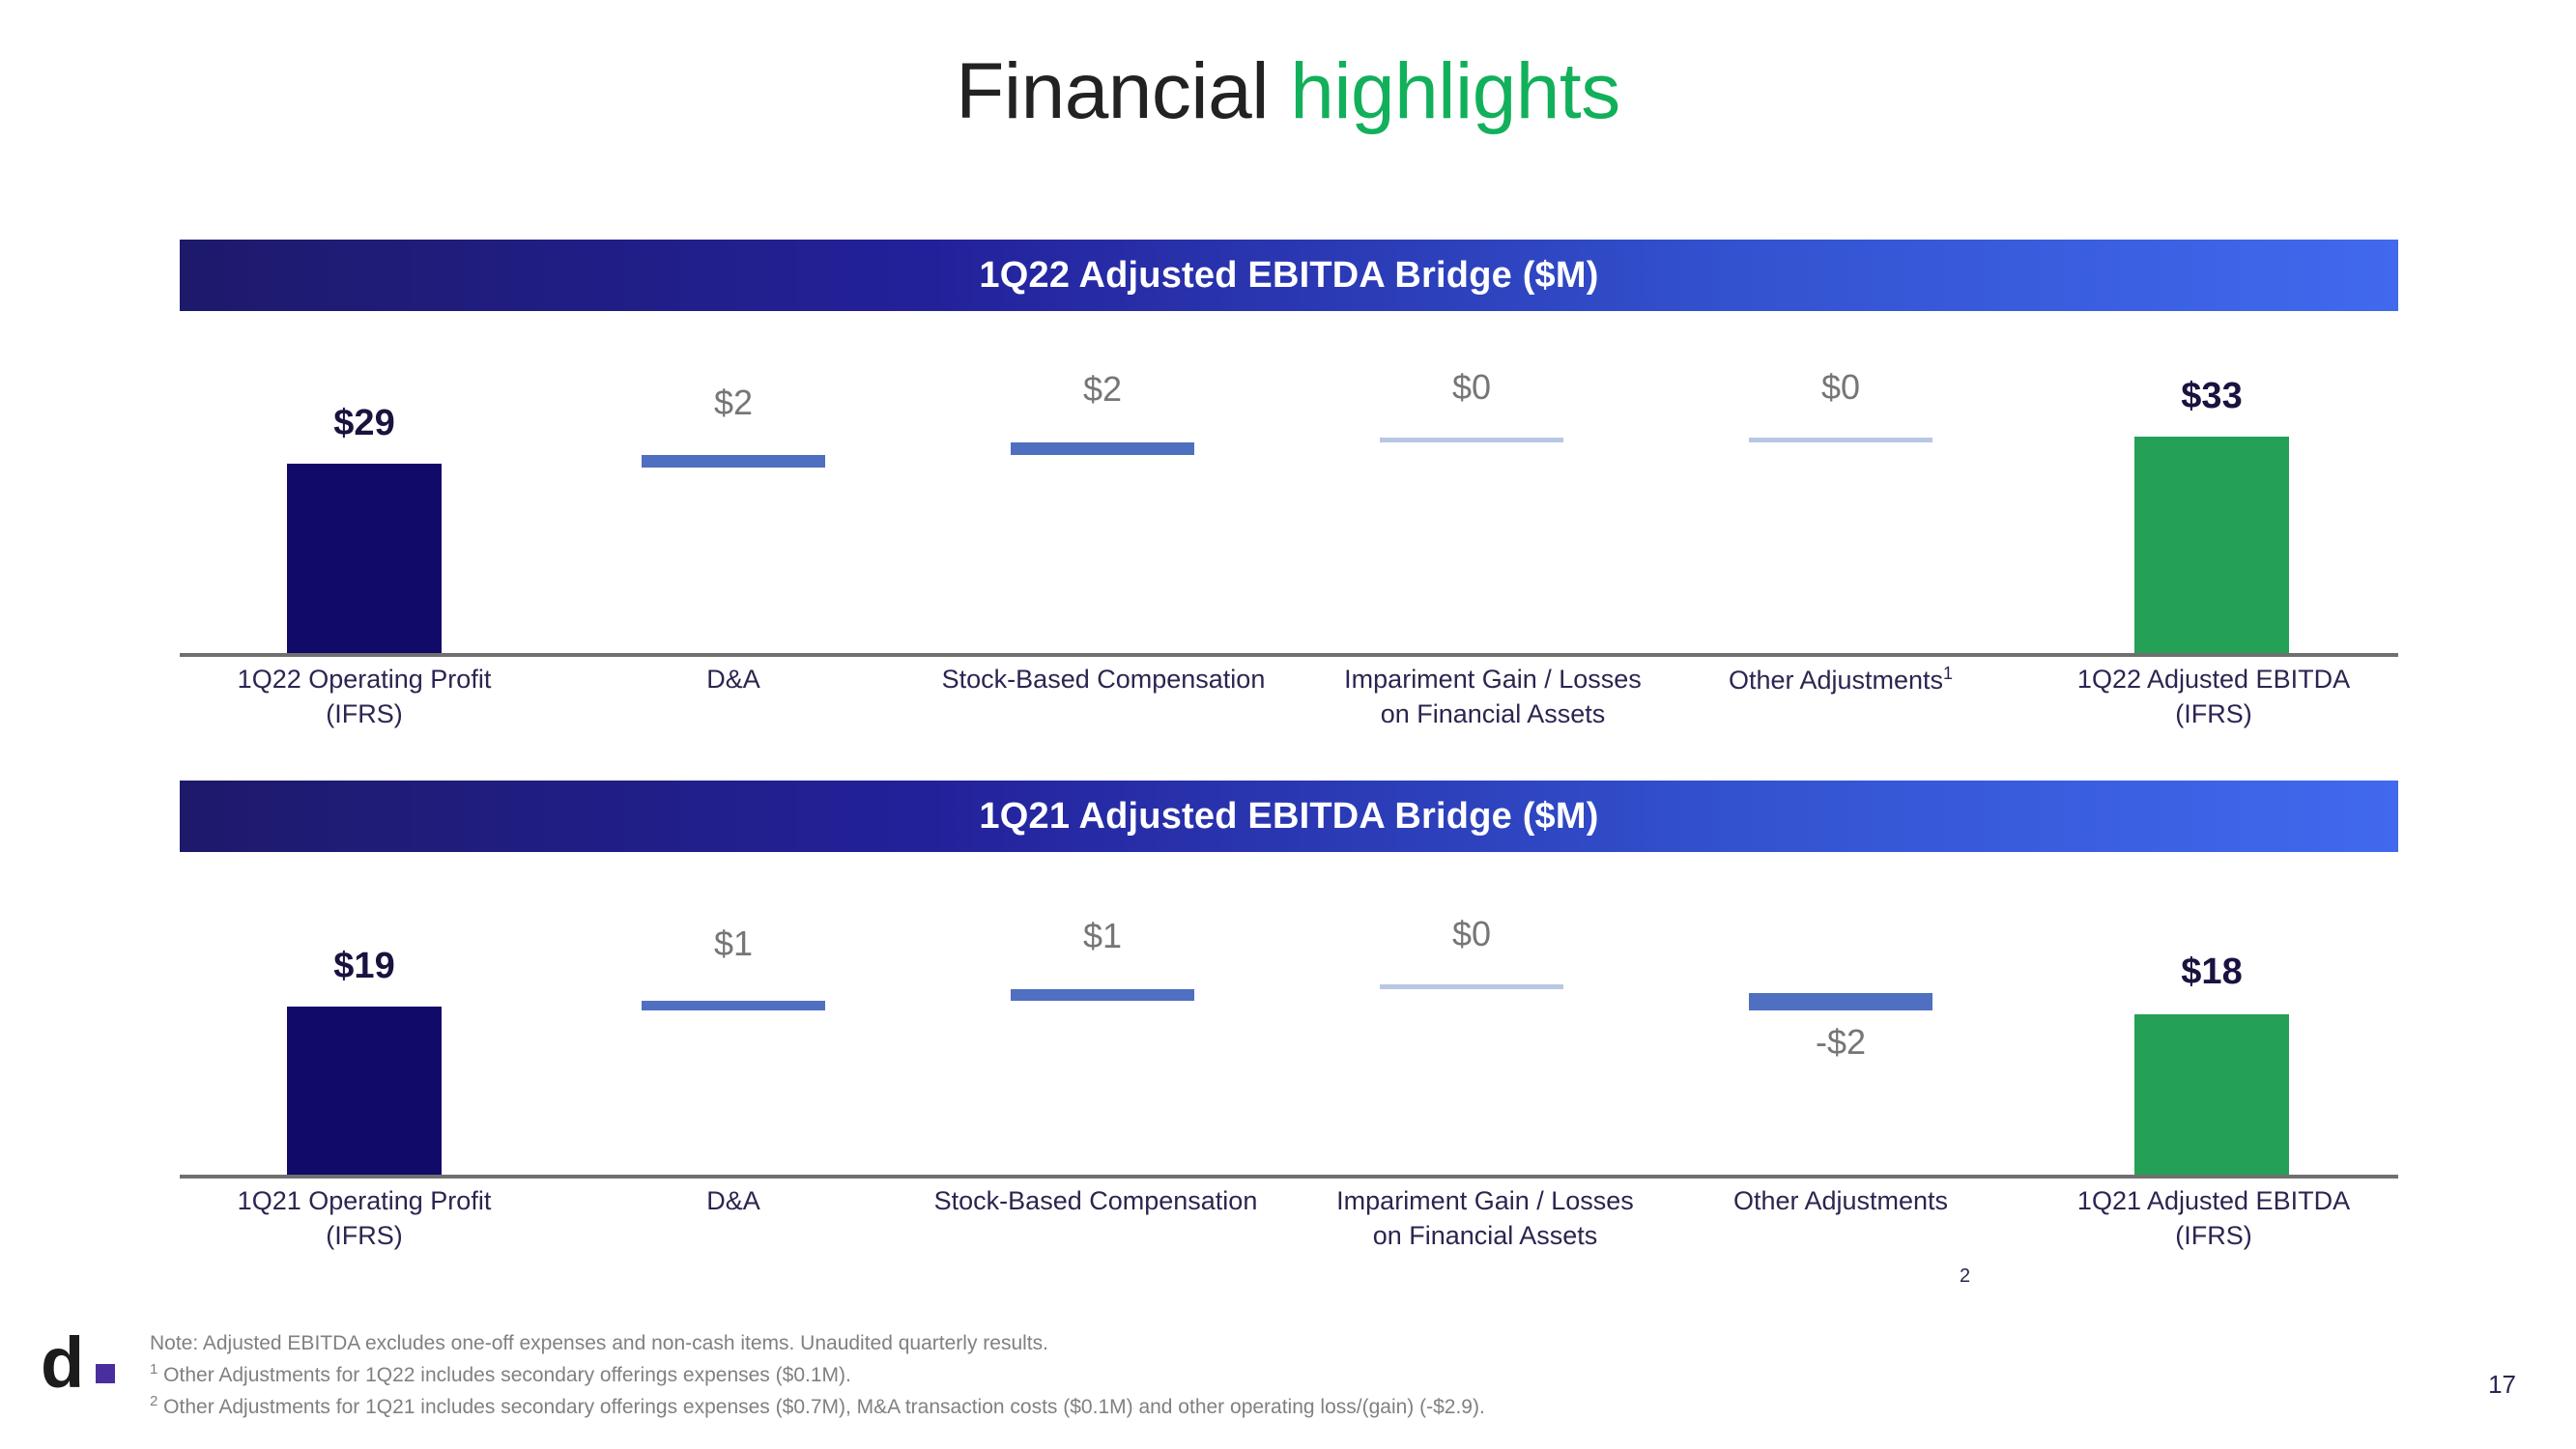 The image size is (2576, 1449). What do you see at coordinates (365, 1218) in the screenshot?
I see `chart-2-category-0: 1Q21 Operating Profit (IFRS)` at bounding box center [365, 1218].